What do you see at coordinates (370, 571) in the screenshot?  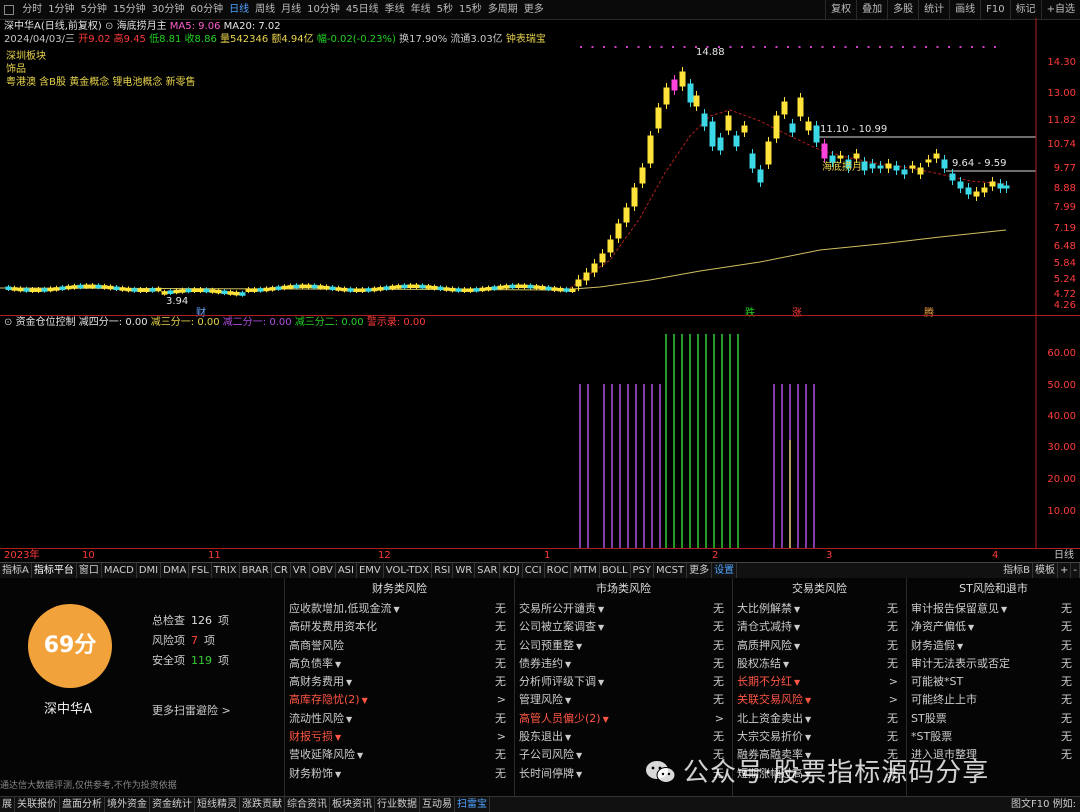 I see `indicator-tab: EMV` at bounding box center [370, 571].